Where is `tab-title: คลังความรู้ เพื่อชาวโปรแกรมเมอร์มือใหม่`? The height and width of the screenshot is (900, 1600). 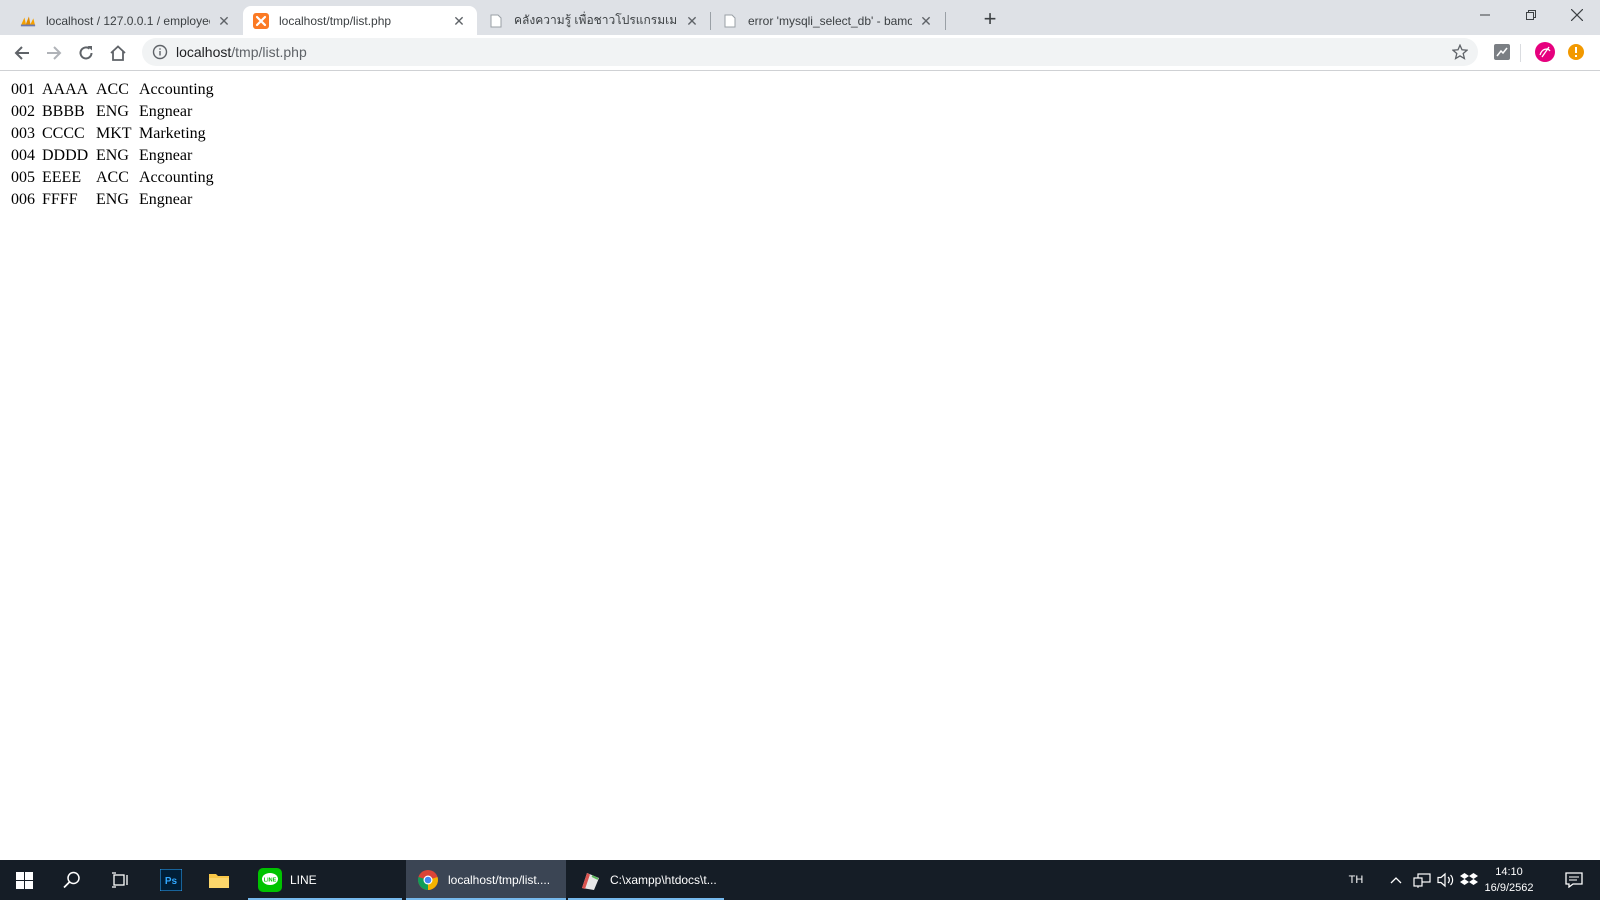
tab-title: คลังความรู้ เพื่อชาวโปรแกรมเมอร์มือใหม่ is located at coordinates (596, 20).